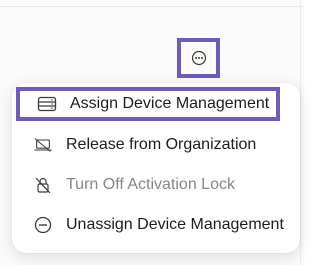  I want to click on menu-item-label: Release from Organization, so click(161, 144).